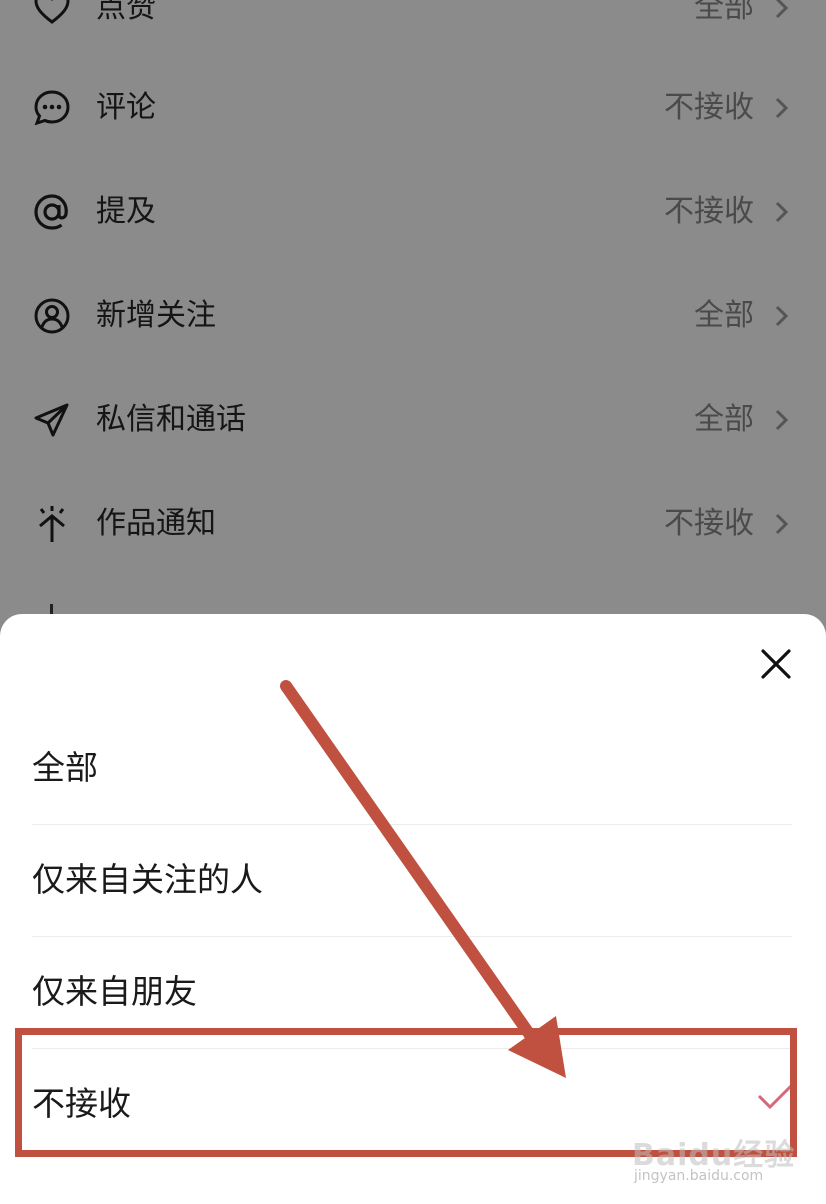 Image resolution: width=826 pixels, height=1204 pixels. I want to click on comment-icon, so click(52, 108).